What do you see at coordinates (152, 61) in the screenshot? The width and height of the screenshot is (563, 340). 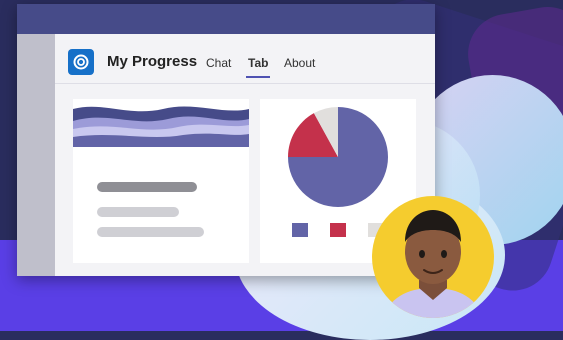 I see `app-title: My Progress` at bounding box center [152, 61].